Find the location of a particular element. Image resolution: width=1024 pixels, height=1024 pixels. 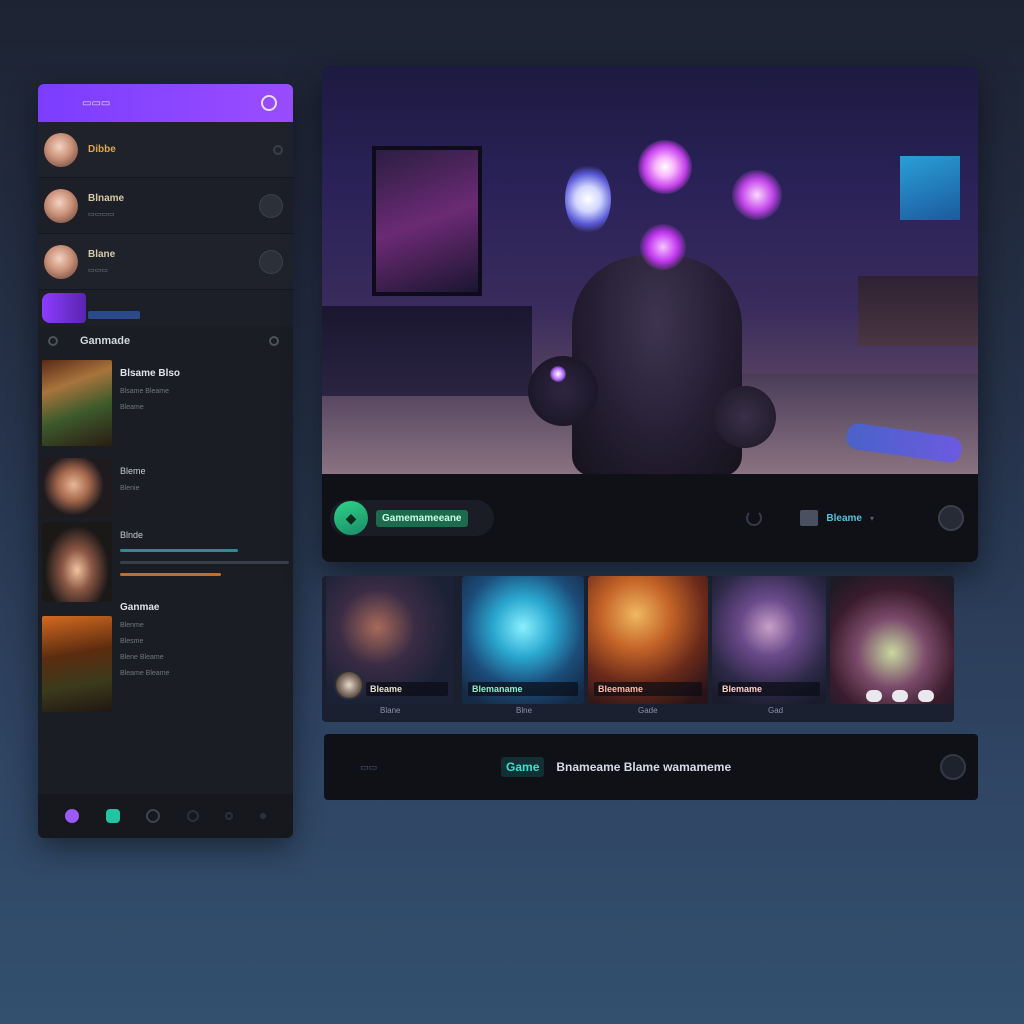

sidebar-header: ▭▭▭ is located at coordinates (165, 103).